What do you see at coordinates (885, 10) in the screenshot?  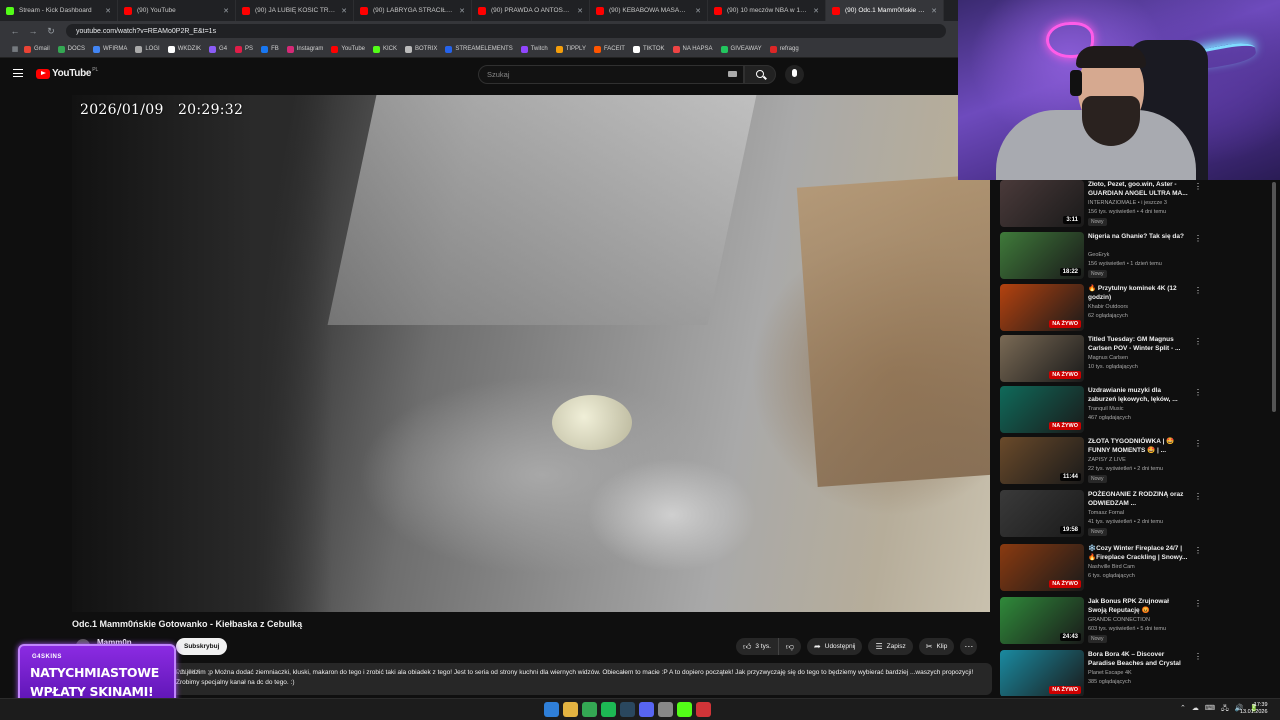 I see `browser-tab: (90) Odc.1 Mamm0ńskie Go ✕` at bounding box center [885, 10].